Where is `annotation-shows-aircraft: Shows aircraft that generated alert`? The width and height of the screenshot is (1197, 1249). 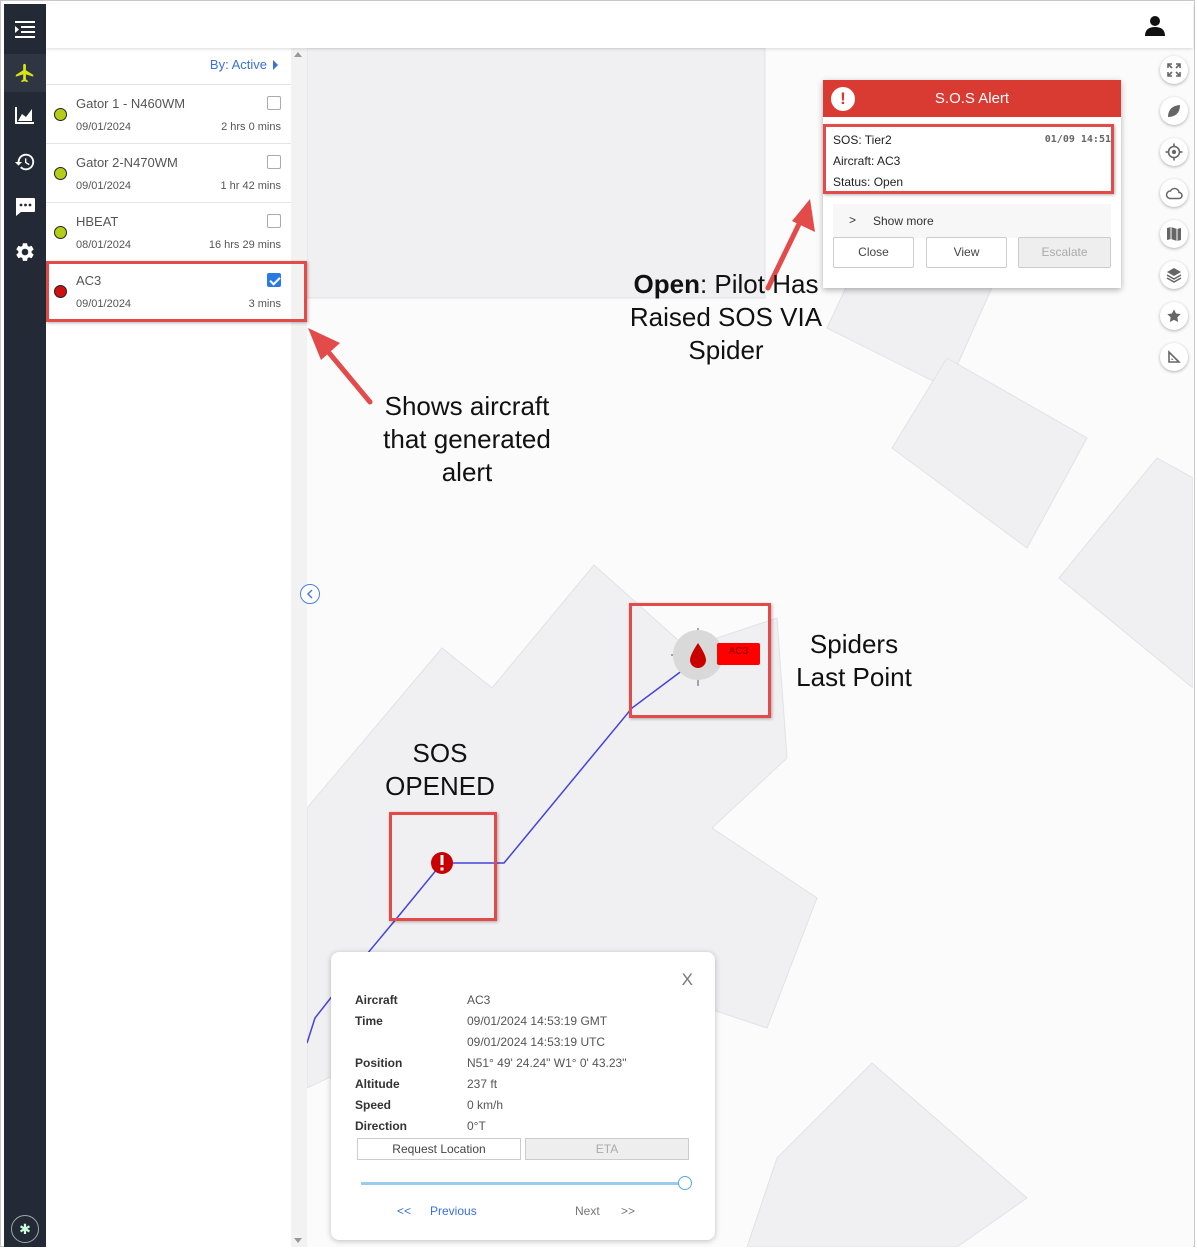
annotation-shows-aircraft: Shows aircraft that generated alert is located at coordinates (467, 439).